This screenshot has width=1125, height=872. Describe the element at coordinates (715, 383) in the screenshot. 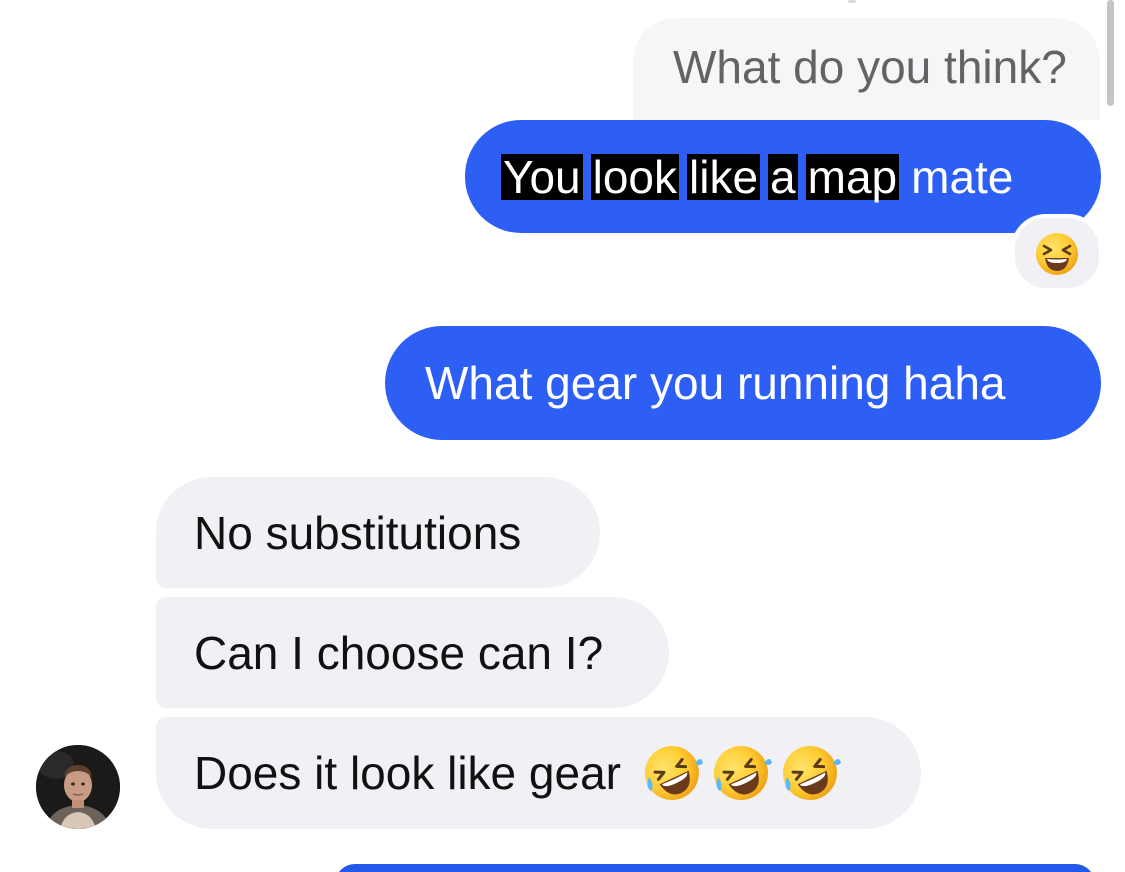

I see `message-text: What gear you running haha` at that location.